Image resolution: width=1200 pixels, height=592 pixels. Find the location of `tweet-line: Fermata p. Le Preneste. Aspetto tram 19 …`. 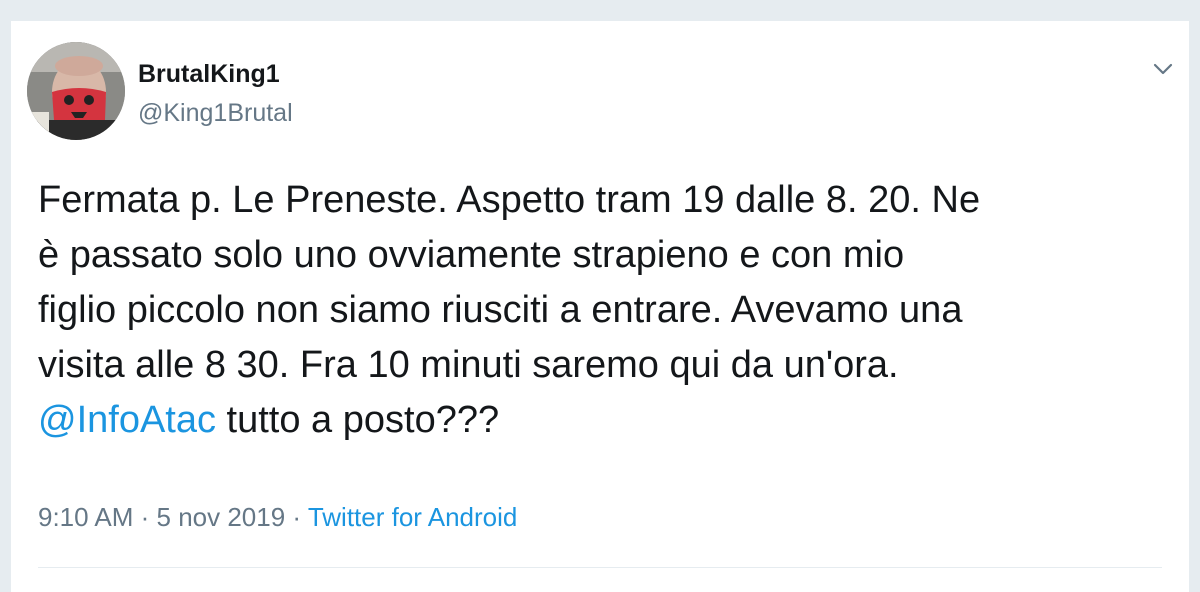

tweet-line: Fermata p. Le Preneste. Aspetto tram 19 … is located at coordinates (509, 200).